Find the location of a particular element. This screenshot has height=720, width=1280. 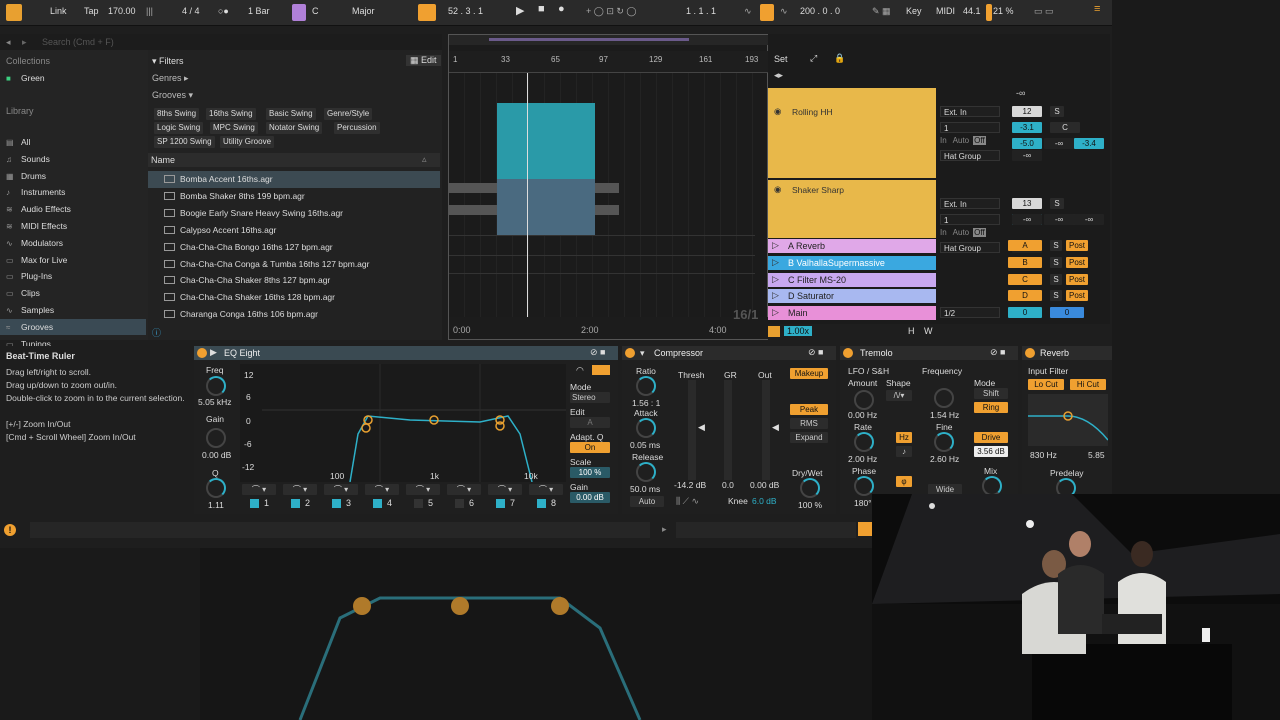

monitor-off: Off is located at coordinates (979, 232).